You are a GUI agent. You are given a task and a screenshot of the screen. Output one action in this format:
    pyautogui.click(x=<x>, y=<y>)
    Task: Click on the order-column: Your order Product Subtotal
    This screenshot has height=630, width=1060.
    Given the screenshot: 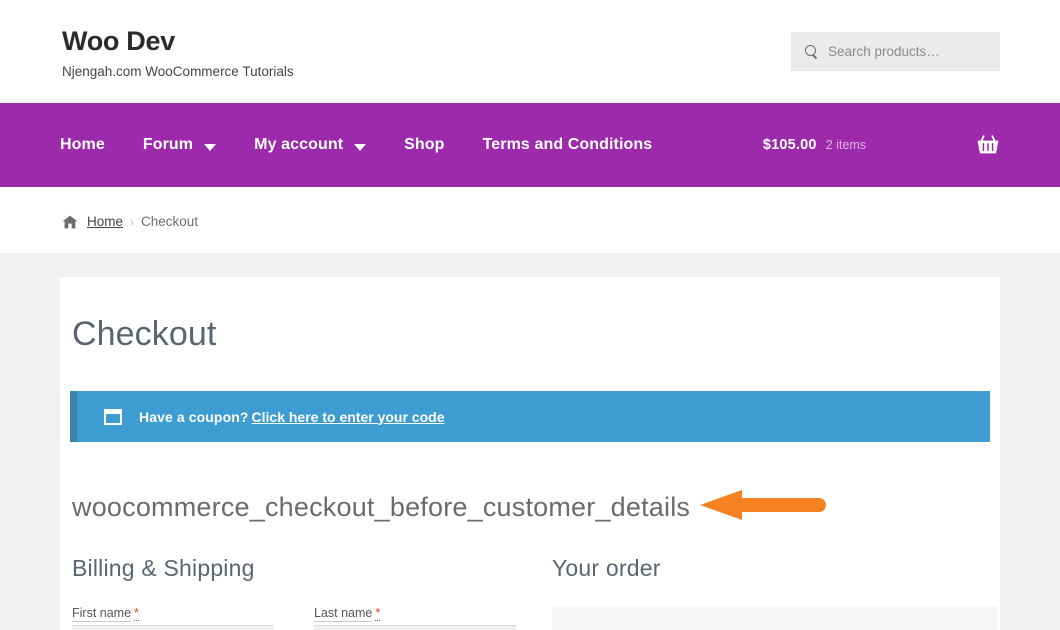 What is the action you would take?
    pyautogui.click(x=774, y=592)
    